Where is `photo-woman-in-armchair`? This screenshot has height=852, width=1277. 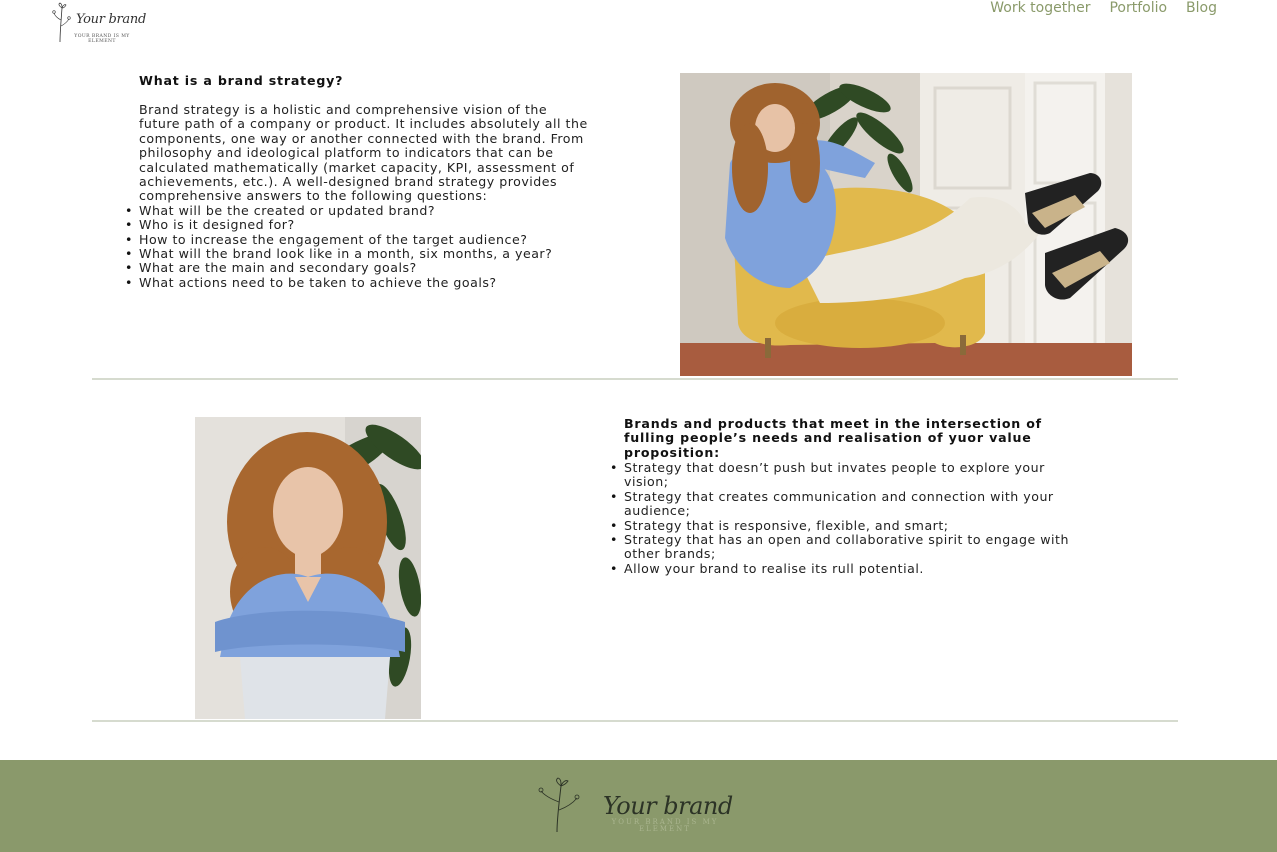 photo-woman-in-armchair is located at coordinates (906, 224).